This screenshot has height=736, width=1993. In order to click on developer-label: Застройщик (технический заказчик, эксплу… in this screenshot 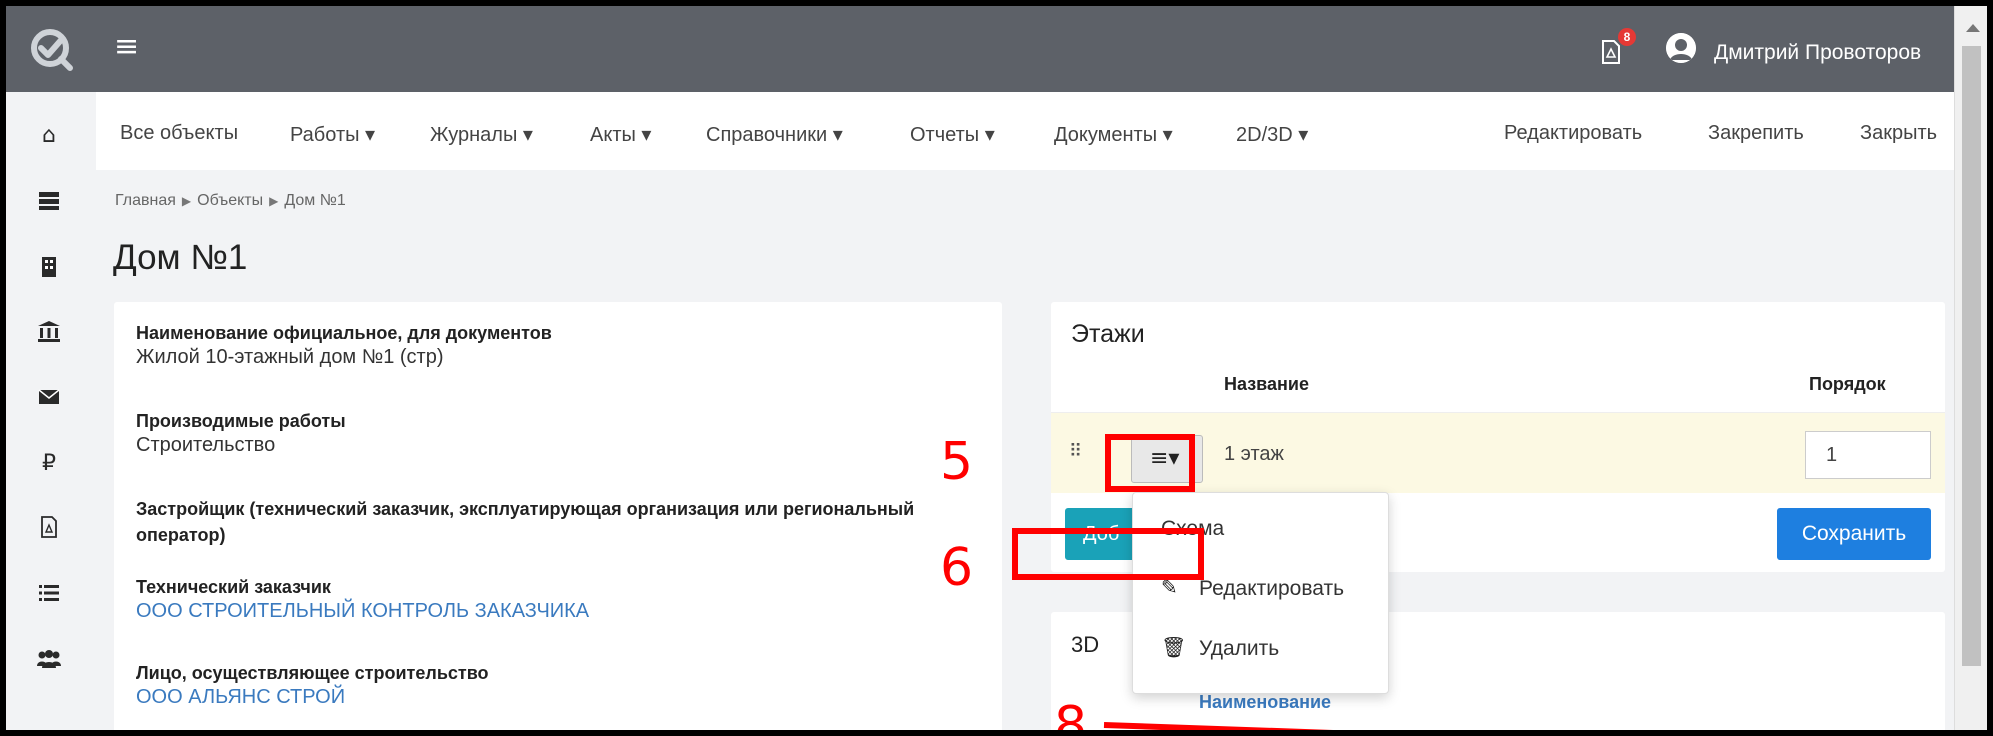, I will do `click(525, 522)`.